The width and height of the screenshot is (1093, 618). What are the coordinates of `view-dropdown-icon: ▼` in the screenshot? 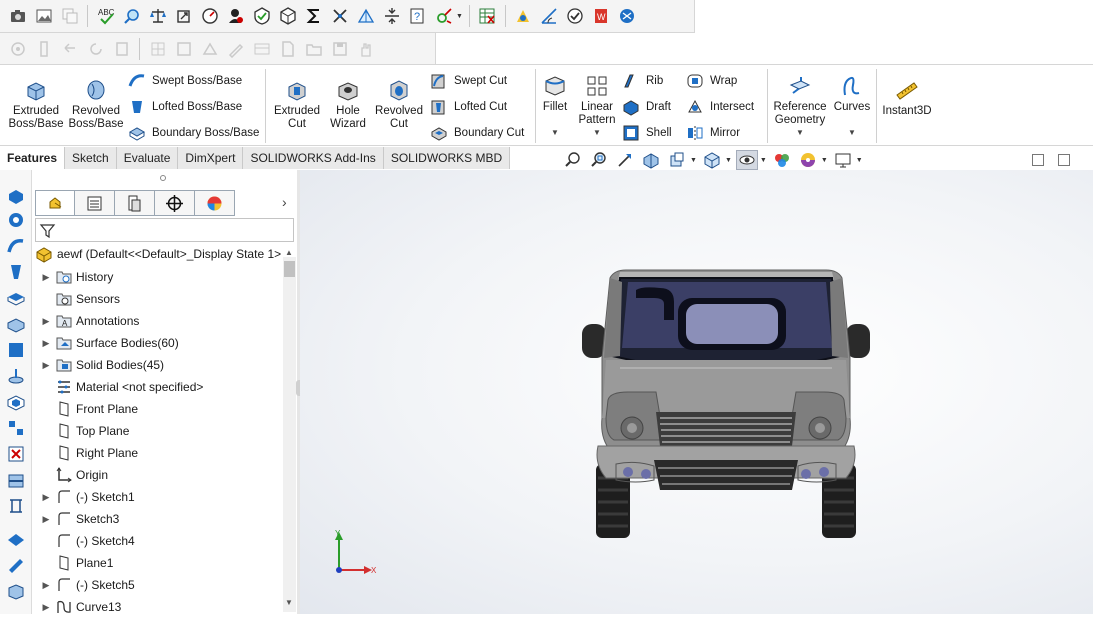 It's located at (693, 160).